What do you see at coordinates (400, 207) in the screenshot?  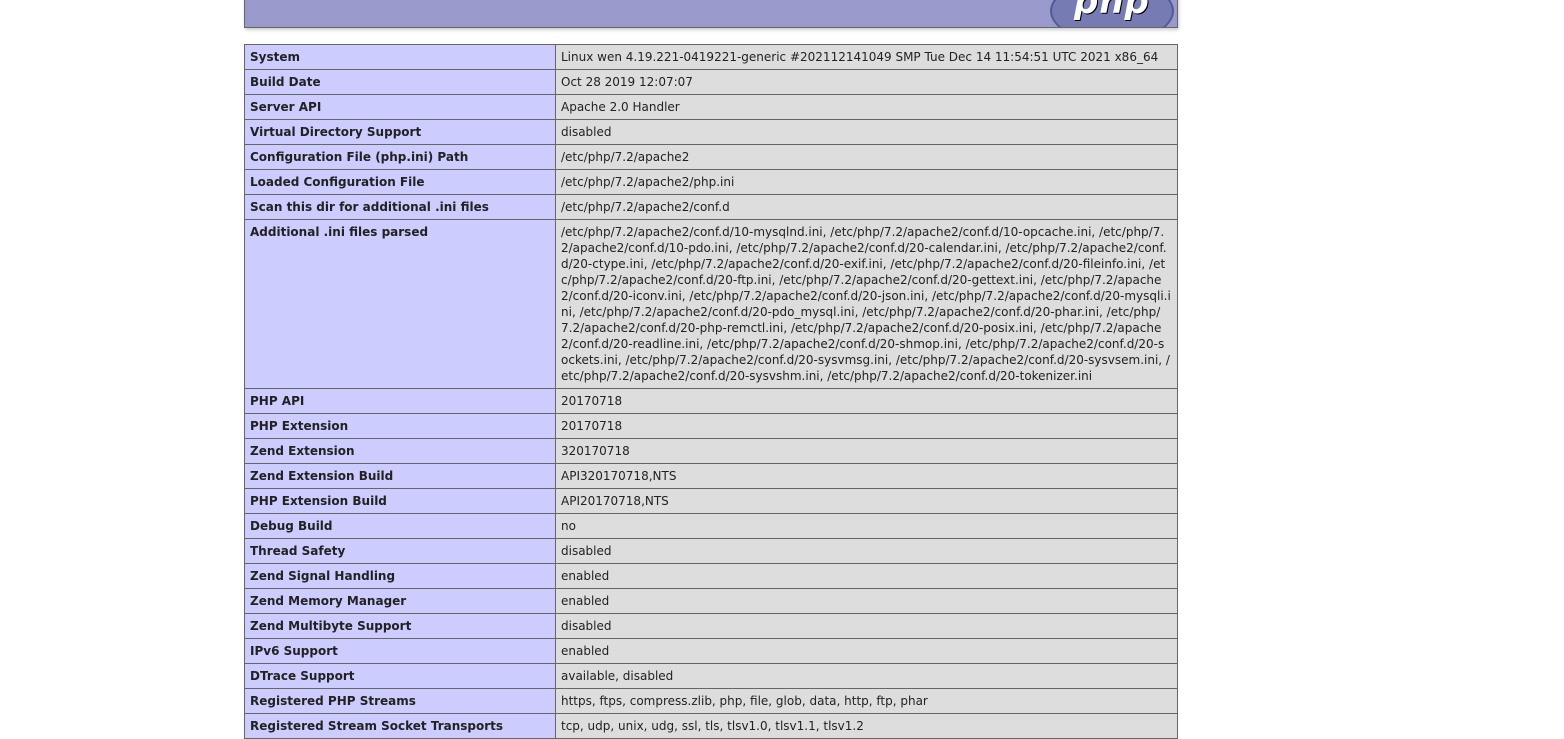 I see `row-key: Scan this dir for additional .ini files` at bounding box center [400, 207].